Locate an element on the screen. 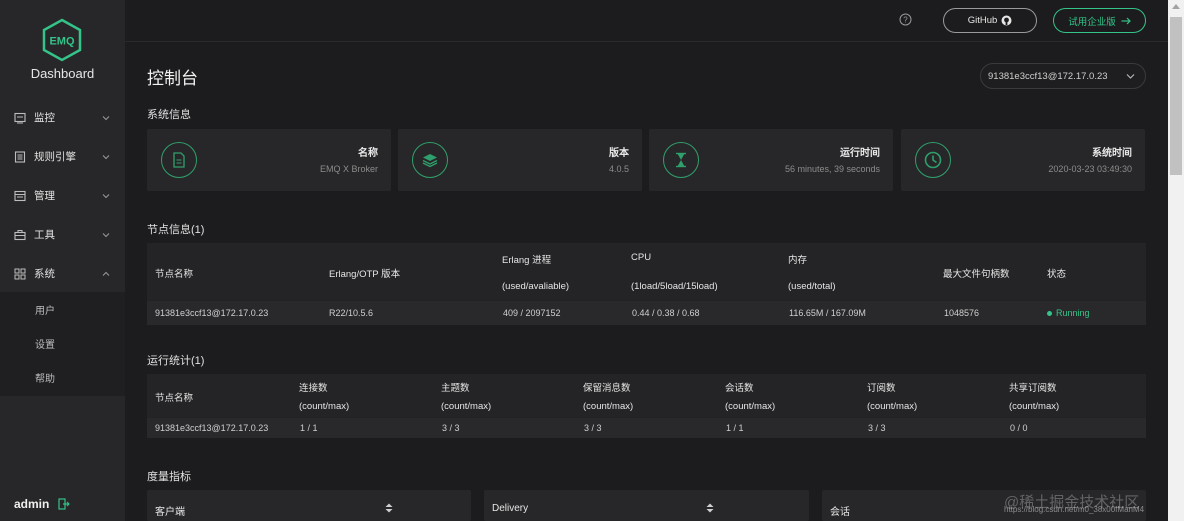 This screenshot has width=1184, height=521. help-icon: ? is located at coordinates (905, 19).